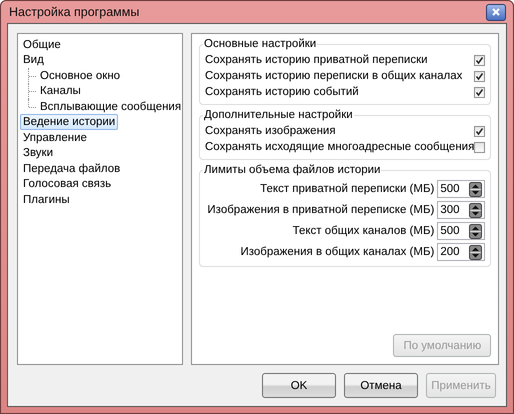 This screenshot has height=414, width=514. Describe the element at coordinates (110, 106) in the screenshot. I see `tree-item: Всплывающие сообщения` at that location.